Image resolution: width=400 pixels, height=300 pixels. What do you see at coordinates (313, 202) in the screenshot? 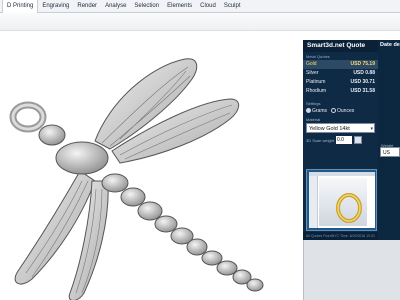
I see `preview-sidebar` at bounding box center [313, 202].